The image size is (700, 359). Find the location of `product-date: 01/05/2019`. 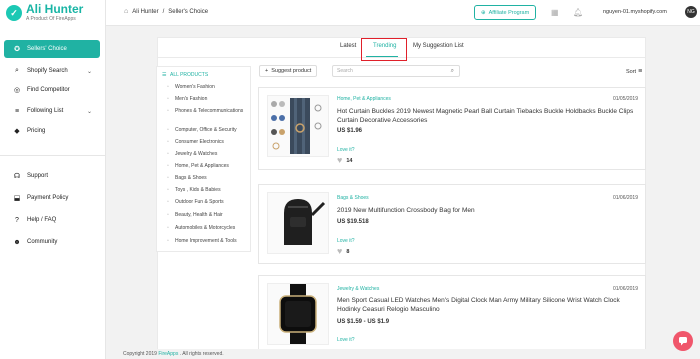

product-date: 01/05/2019 is located at coordinates (625, 99).